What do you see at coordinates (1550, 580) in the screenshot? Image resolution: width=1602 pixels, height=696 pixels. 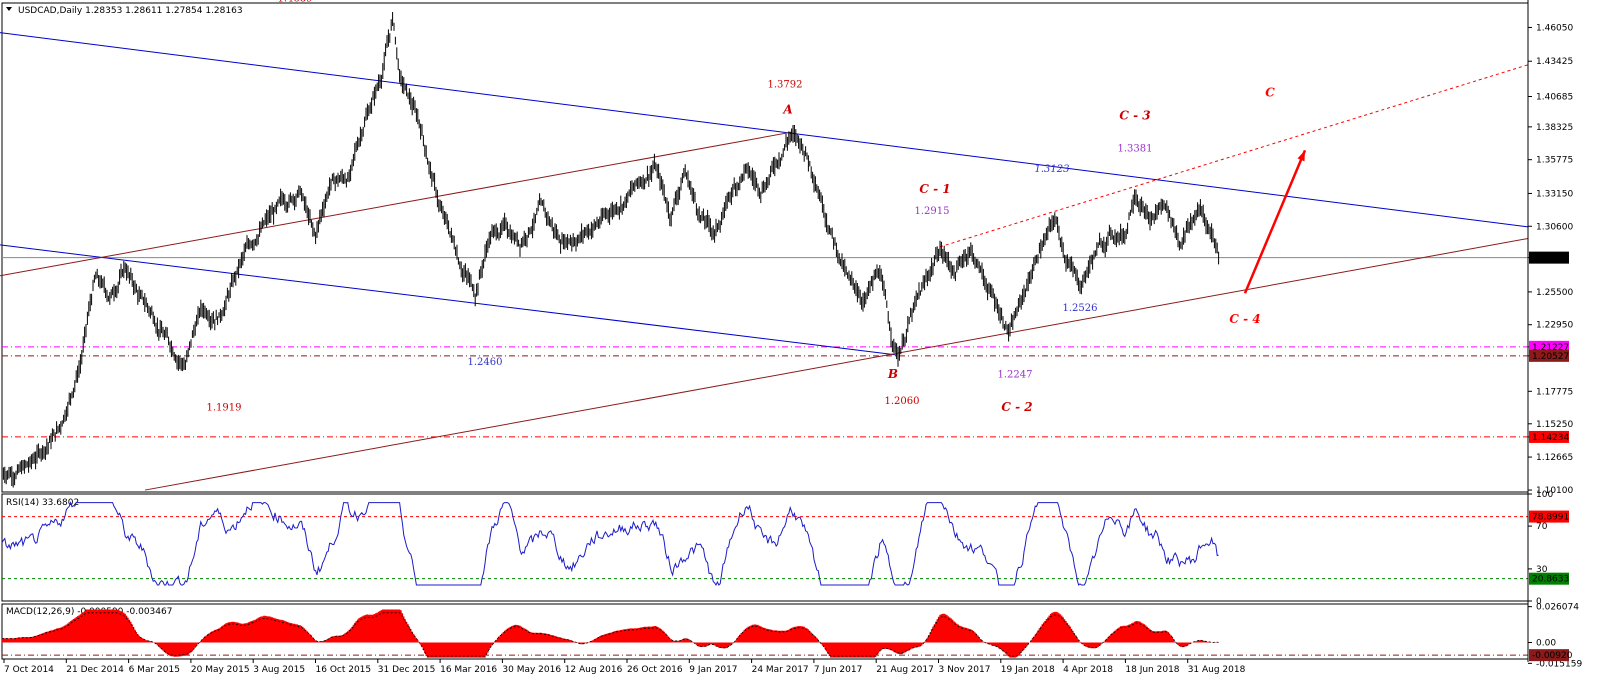 I see `rsi-level-label: 20.8633` at bounding box center [1550, 580].